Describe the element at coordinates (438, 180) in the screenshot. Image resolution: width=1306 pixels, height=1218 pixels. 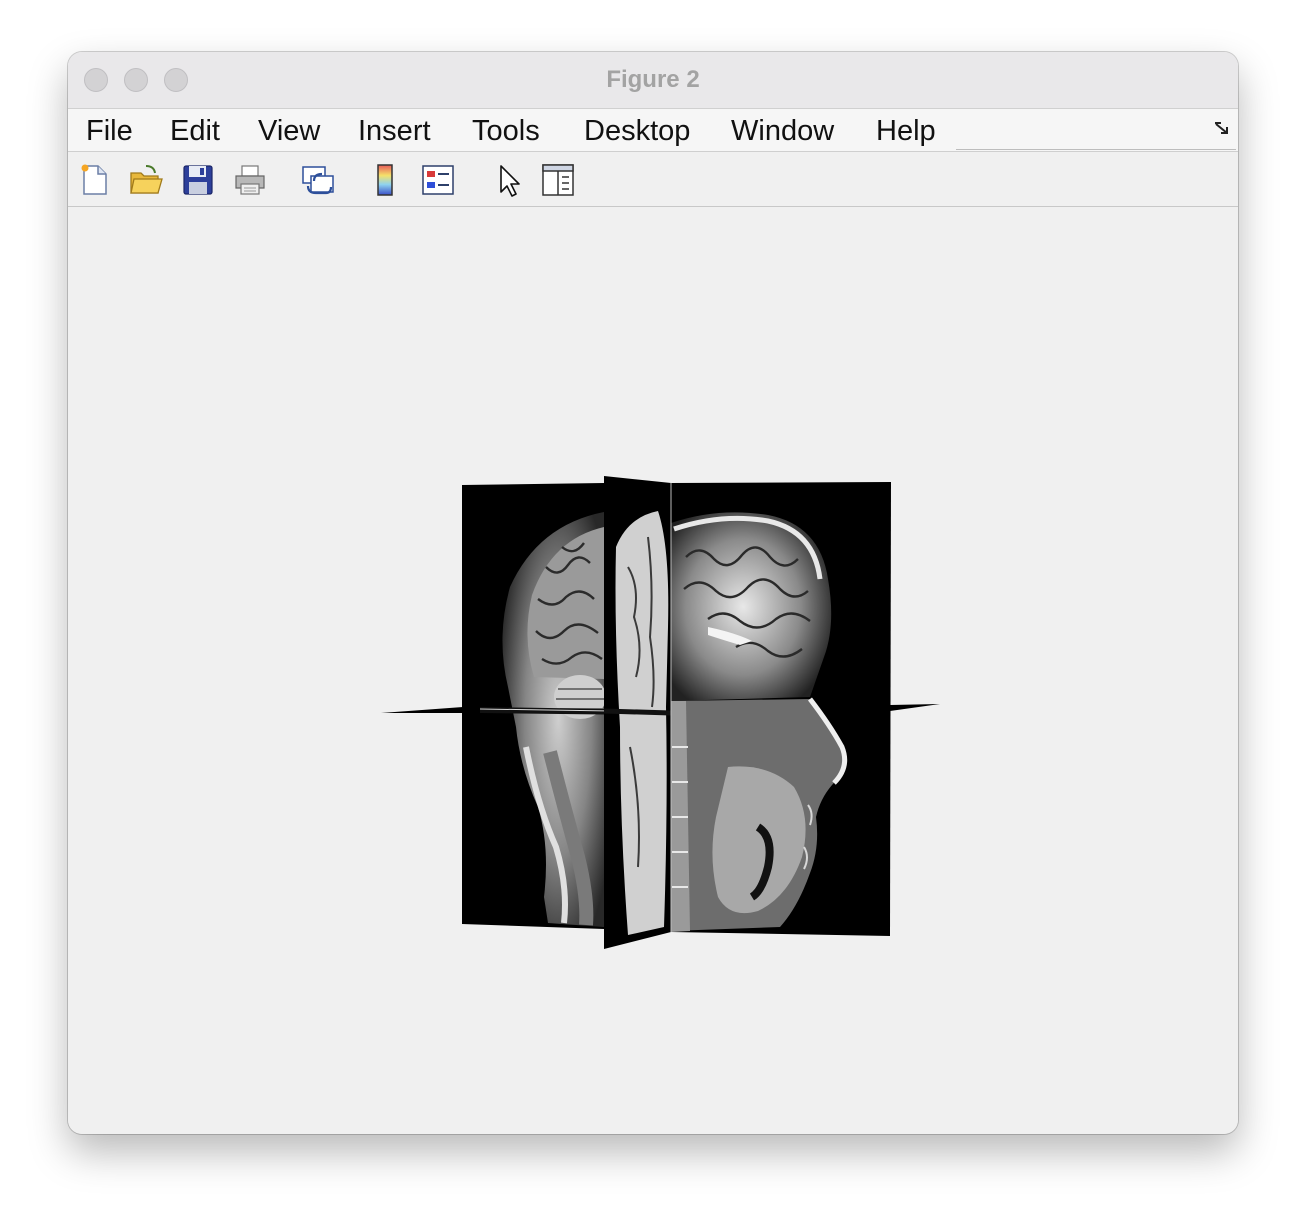
I see `legend-icon` at that location.